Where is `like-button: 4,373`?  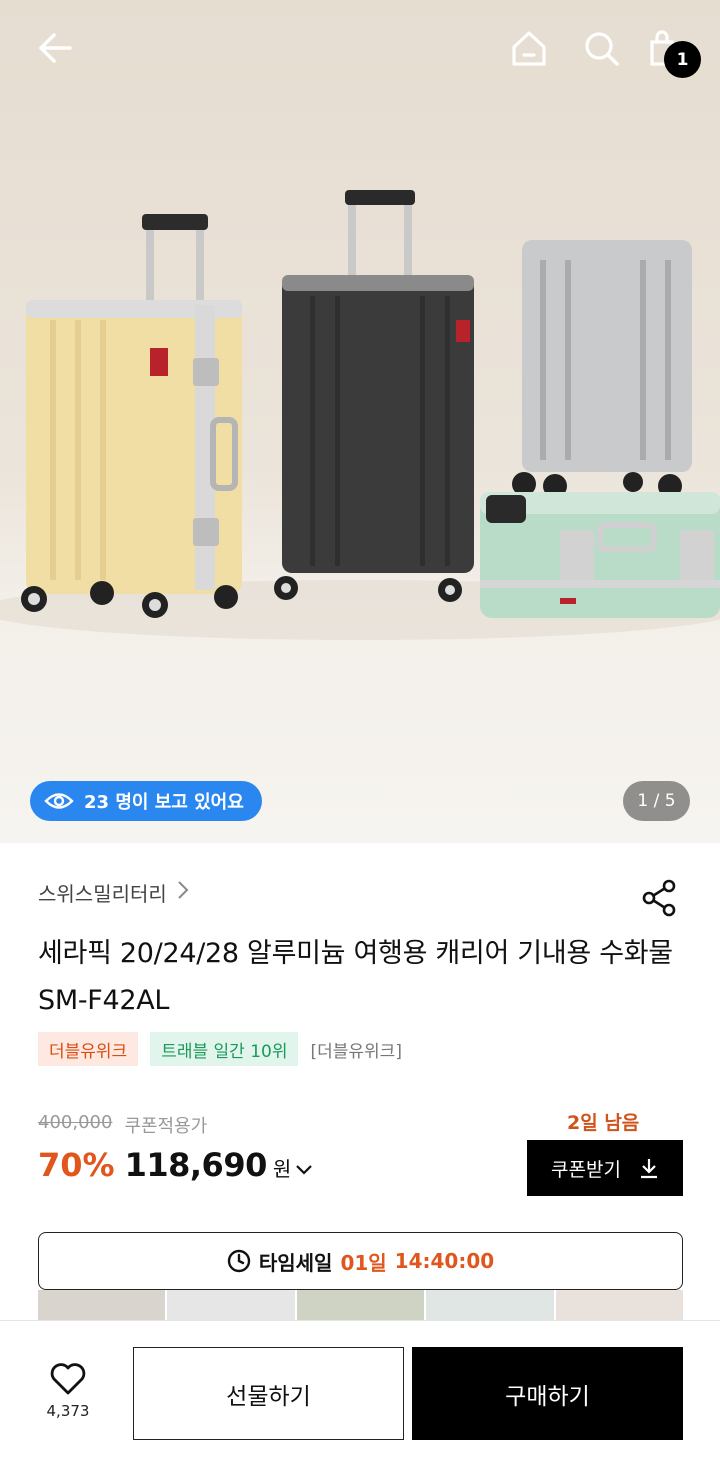 like-button: 4,373 is located at coordinates (68, 1391).